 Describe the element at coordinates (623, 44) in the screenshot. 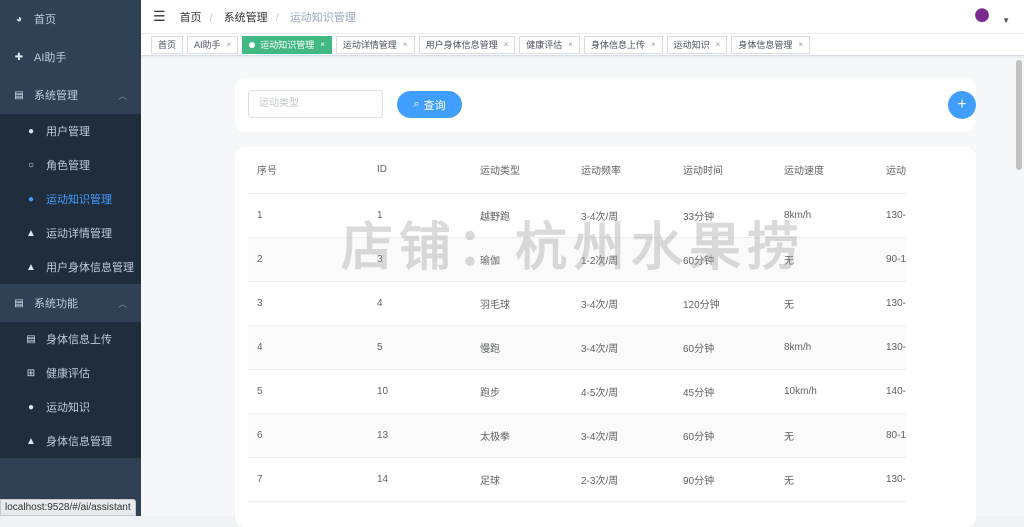

I see `tag-6: 身体信息上传 ×` at that location.